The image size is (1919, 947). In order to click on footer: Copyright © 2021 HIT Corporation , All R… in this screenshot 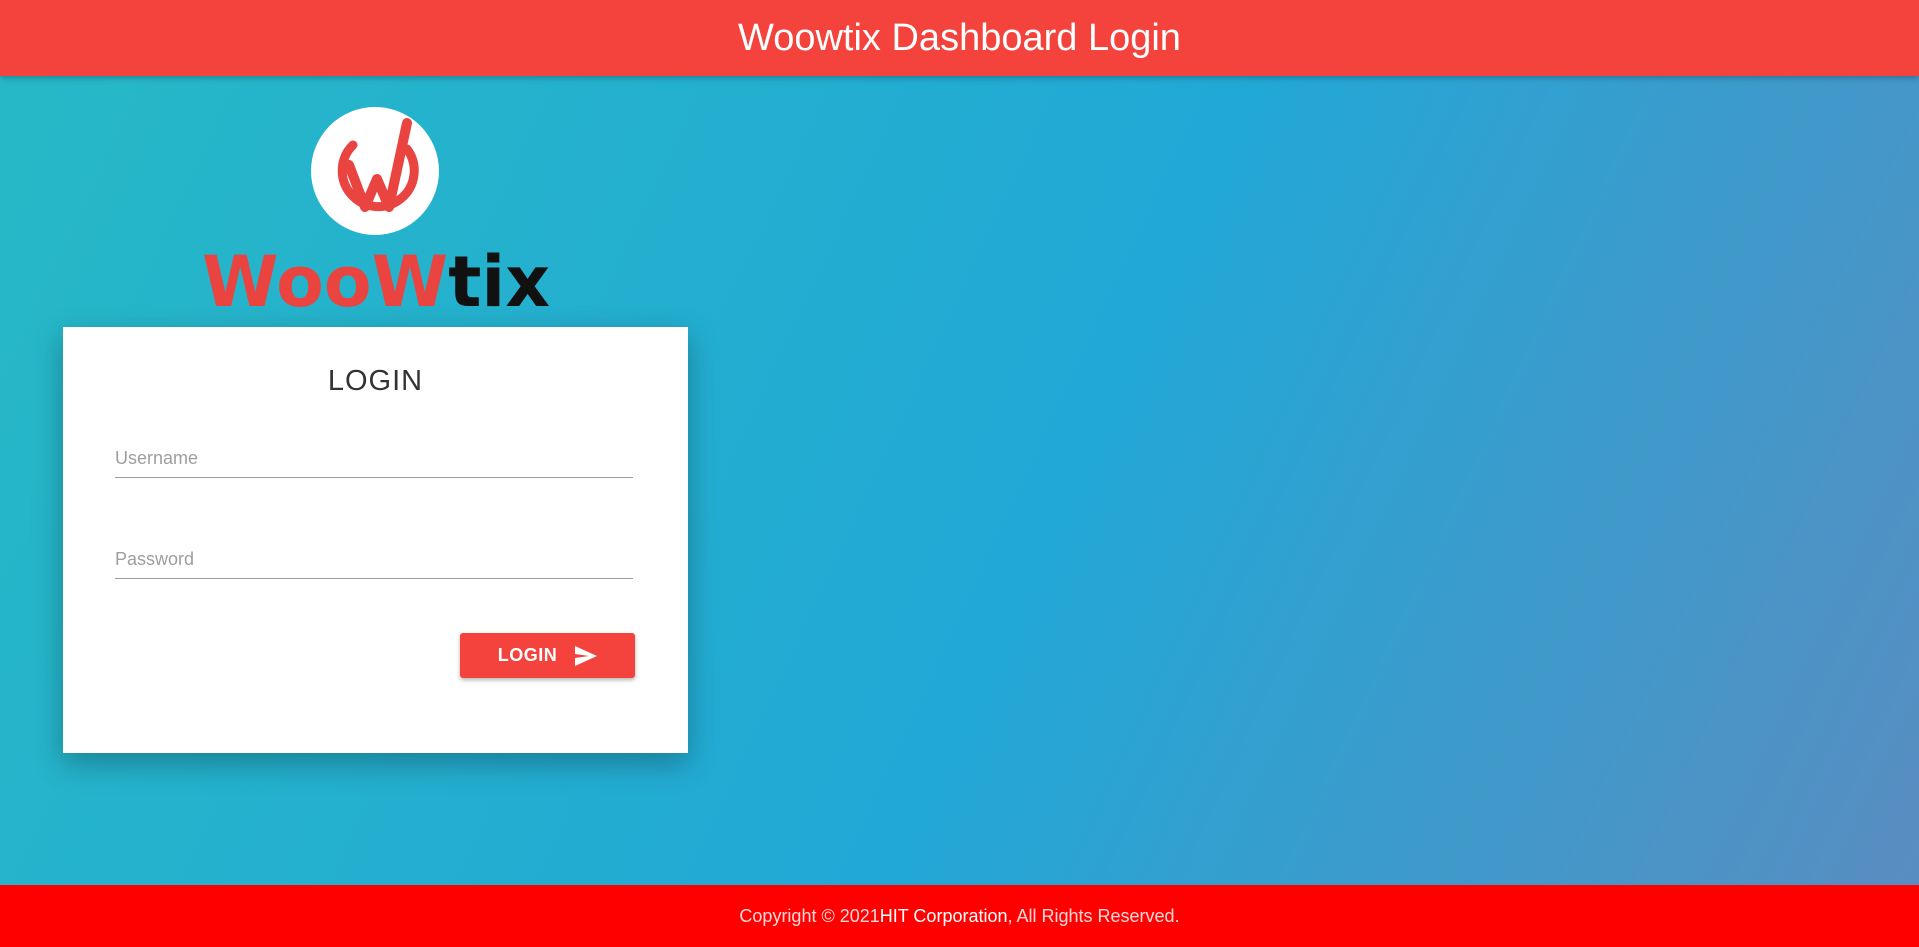, I will do `click(959, 916)`.